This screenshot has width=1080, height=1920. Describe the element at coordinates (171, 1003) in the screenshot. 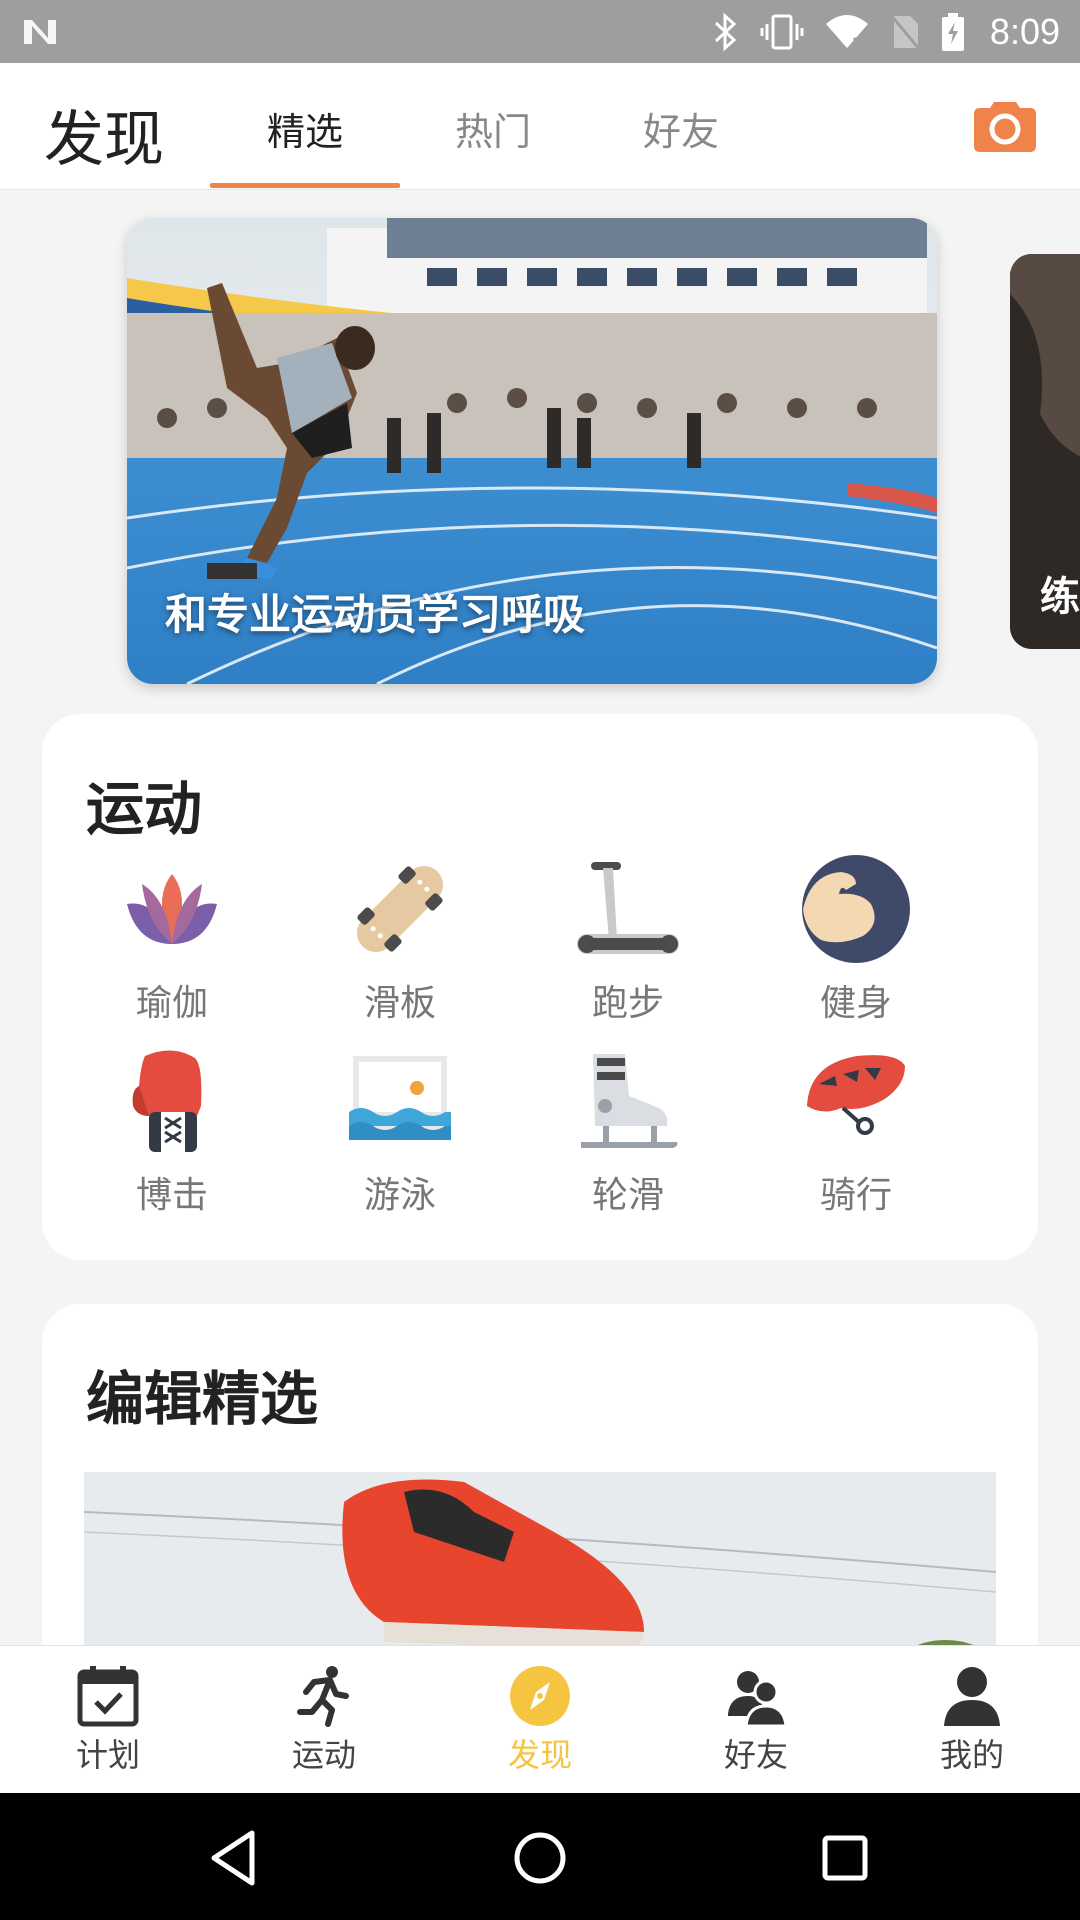

I see `sport-label: 瑜伽` at that location.